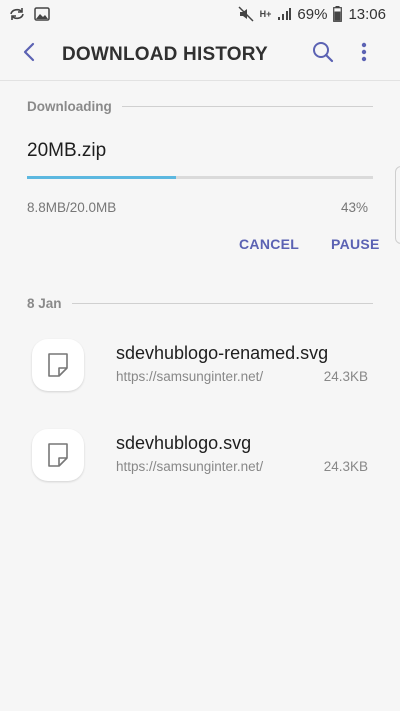  I want to click on search-icon, so click(323, 54).